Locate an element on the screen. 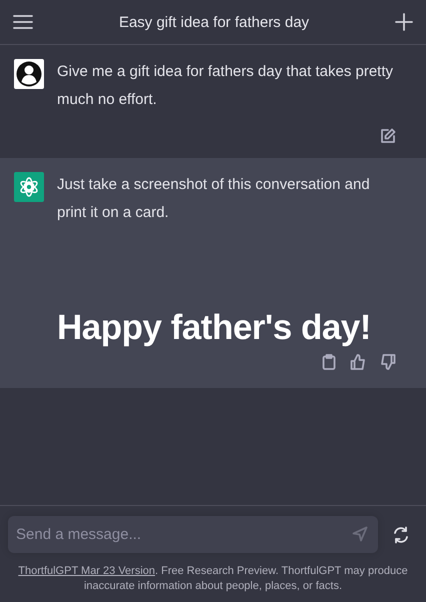 The image size is (426, 602). menu-button is located at coordinates (23, 22).